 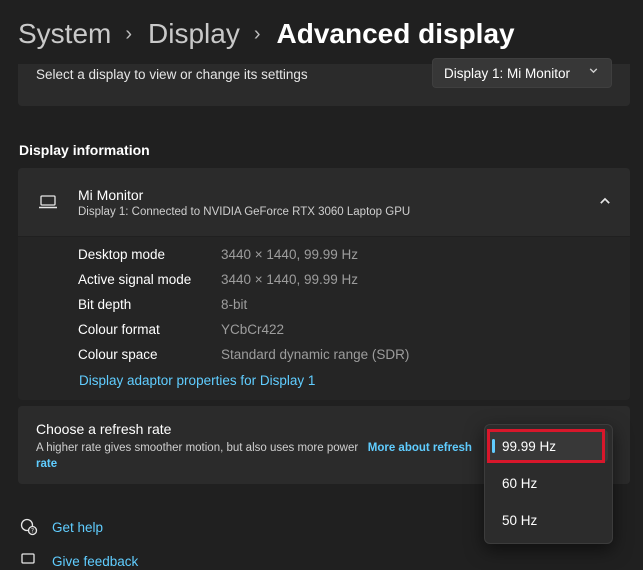 I want to click on refresh-rate-option: 50 Hz, so click(x=548, y=520).